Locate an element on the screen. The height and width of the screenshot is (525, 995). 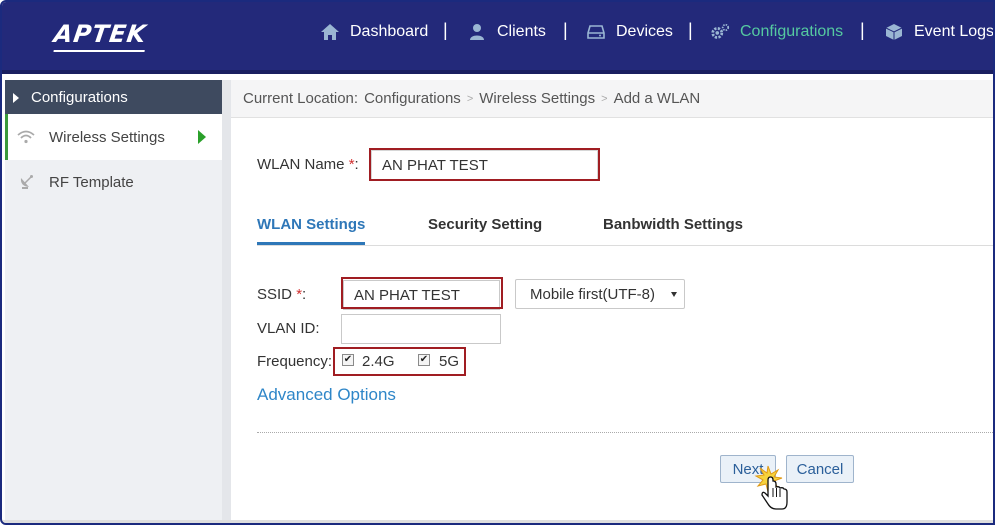
nav-devices: Devices is located at coordinates (629, 32).